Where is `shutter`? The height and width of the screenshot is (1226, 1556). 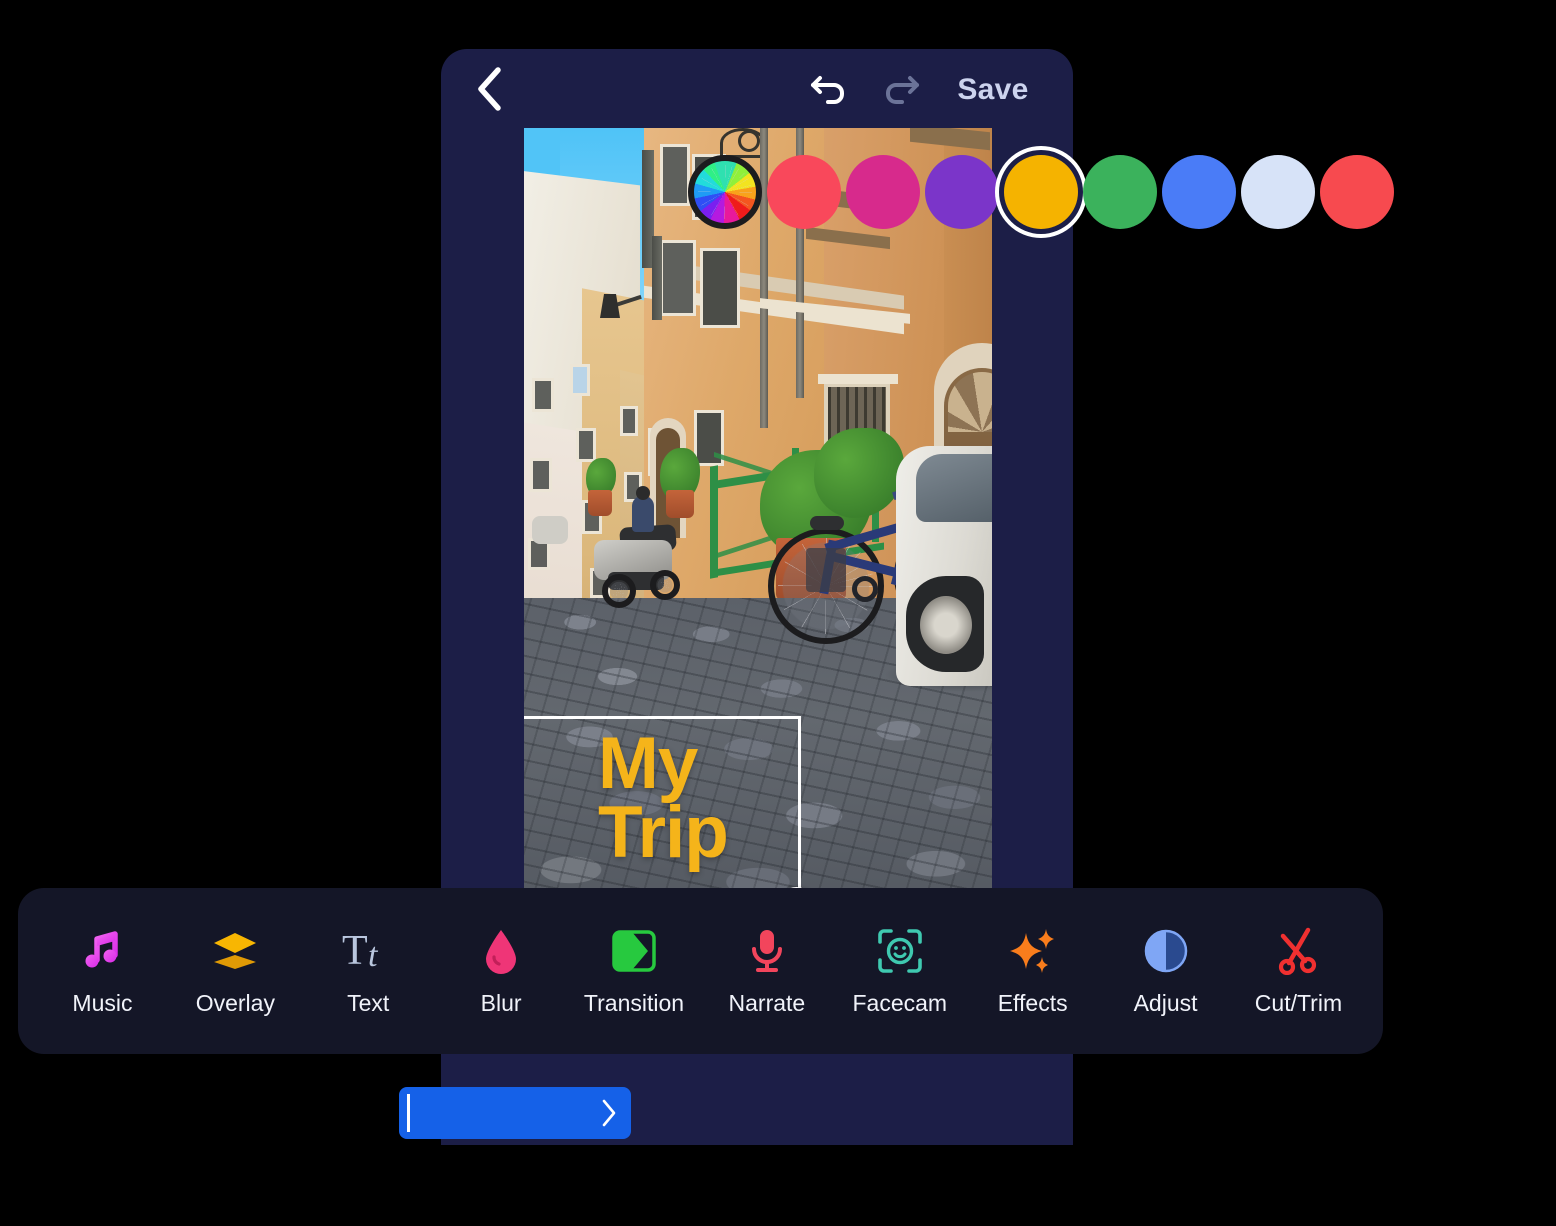 shutter is located at coordinates (657, 278).